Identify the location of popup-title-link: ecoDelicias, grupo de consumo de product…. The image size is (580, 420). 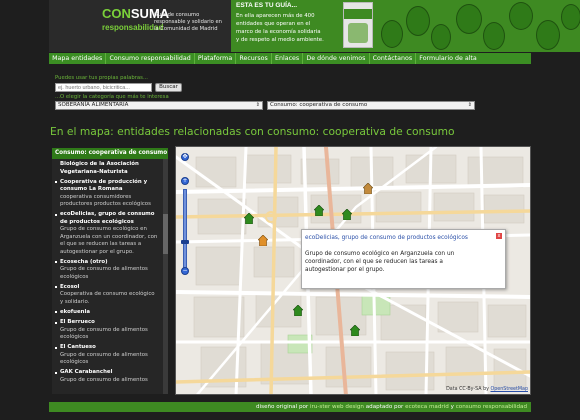
(386, 238).